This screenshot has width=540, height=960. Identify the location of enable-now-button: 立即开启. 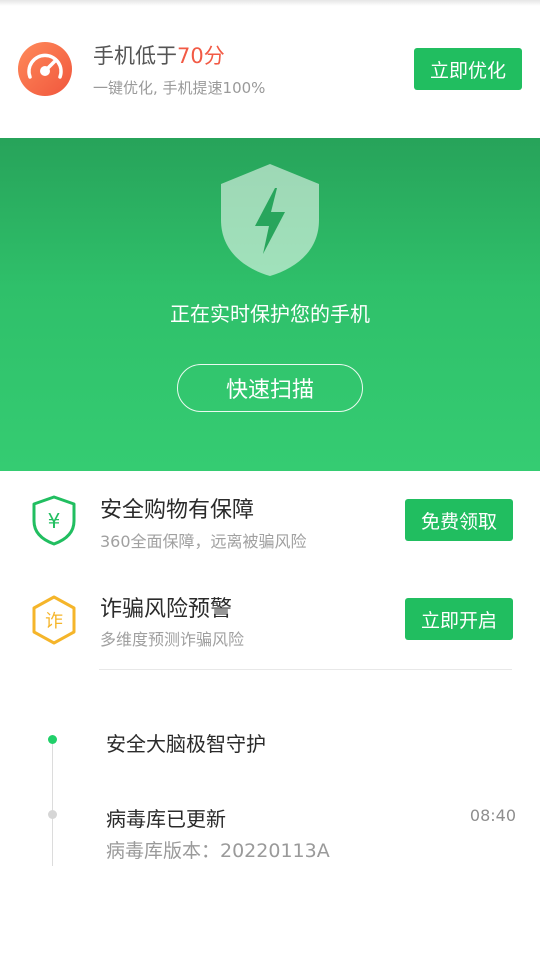
(459, 619).